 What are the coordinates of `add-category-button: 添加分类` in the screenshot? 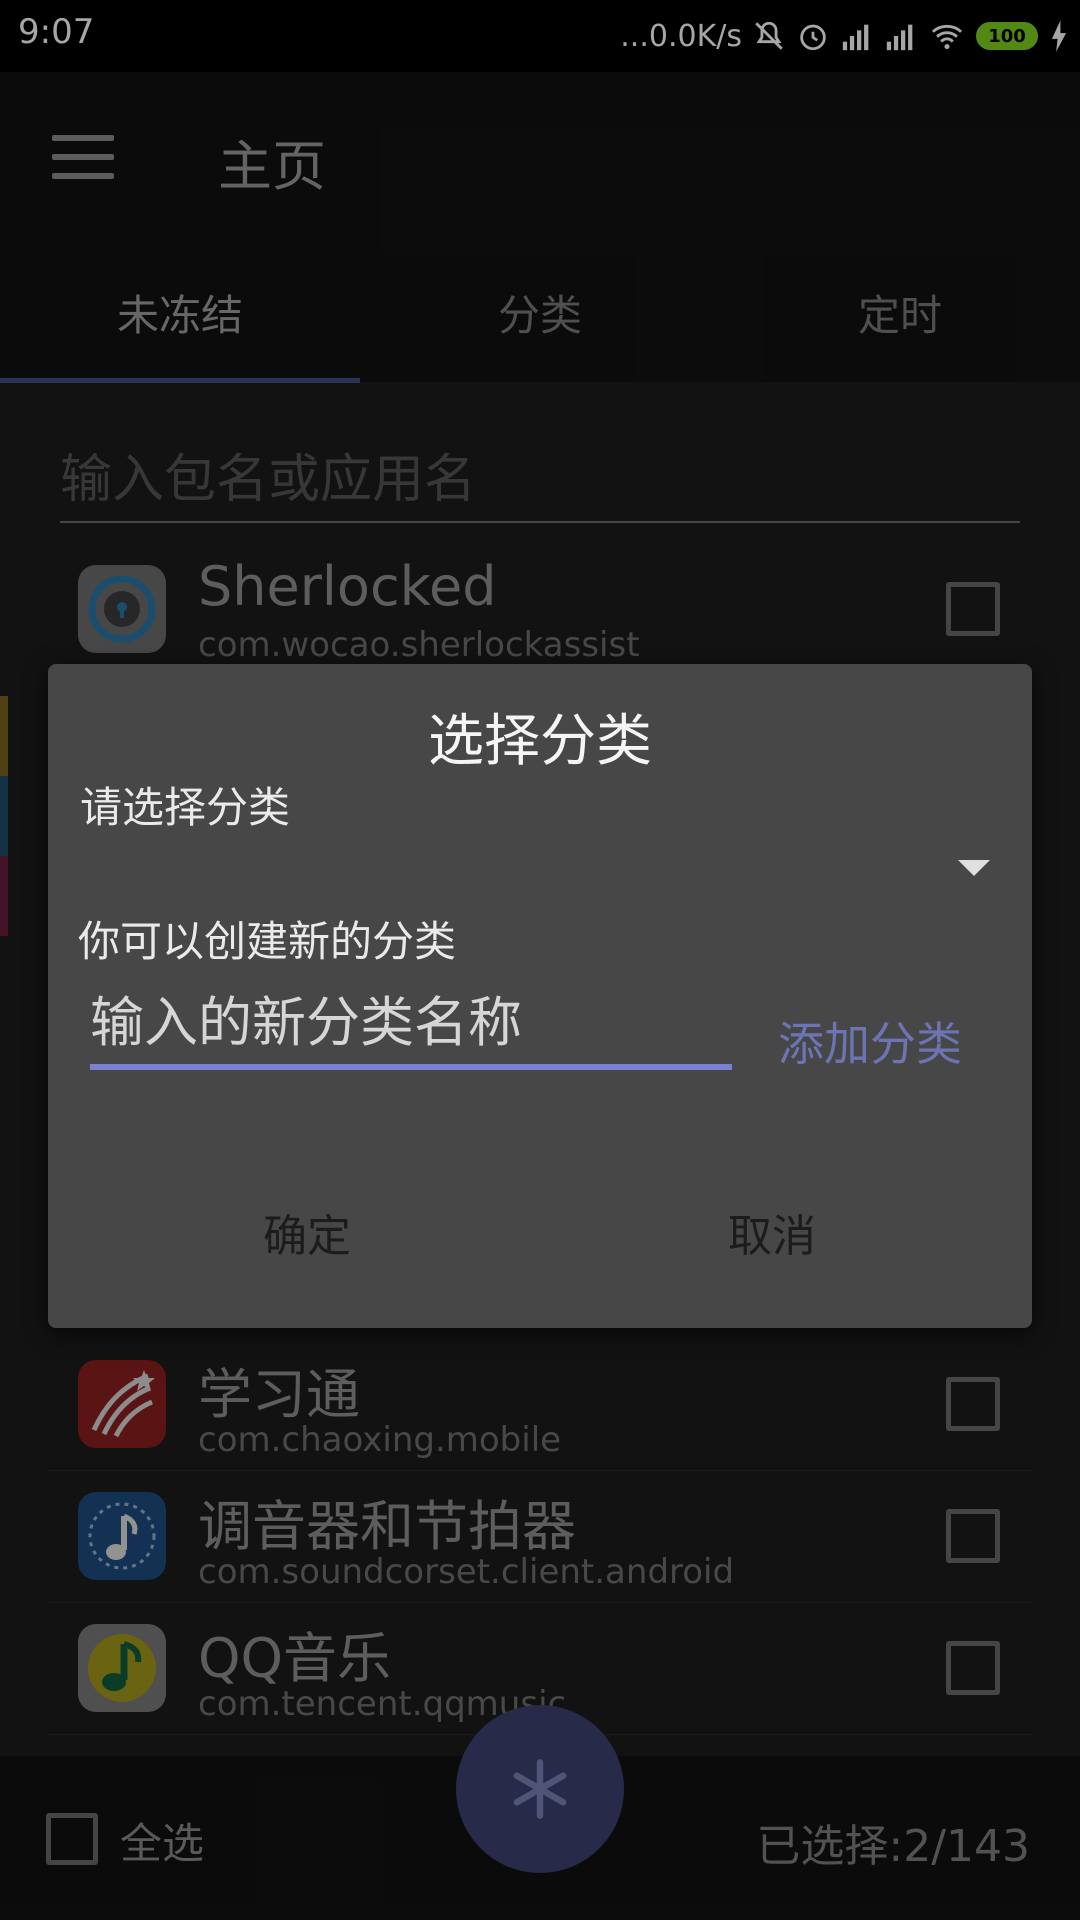 It's located at (870, 1041).